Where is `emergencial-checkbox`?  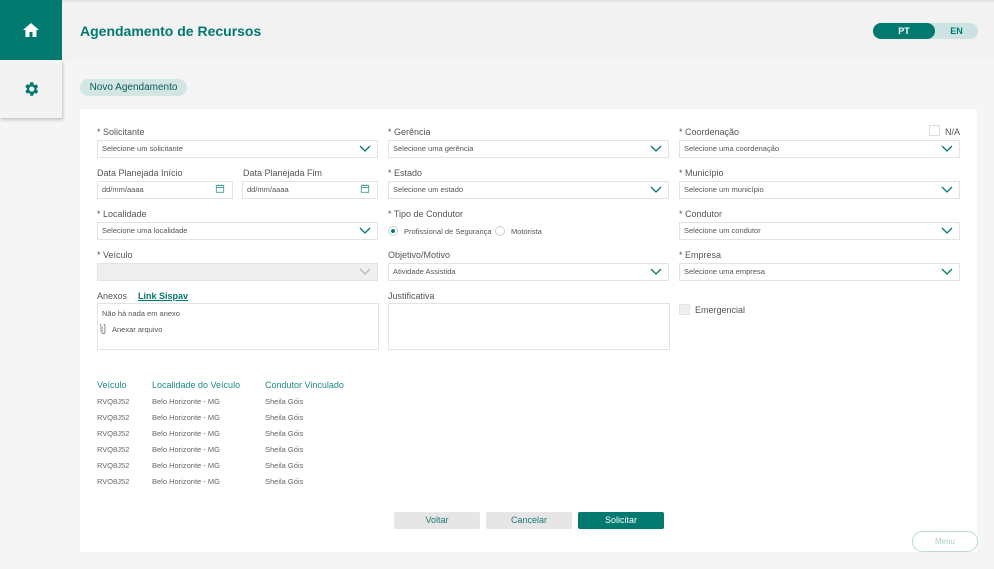
emergencial-checkbox is located at coordinates (684, 309).